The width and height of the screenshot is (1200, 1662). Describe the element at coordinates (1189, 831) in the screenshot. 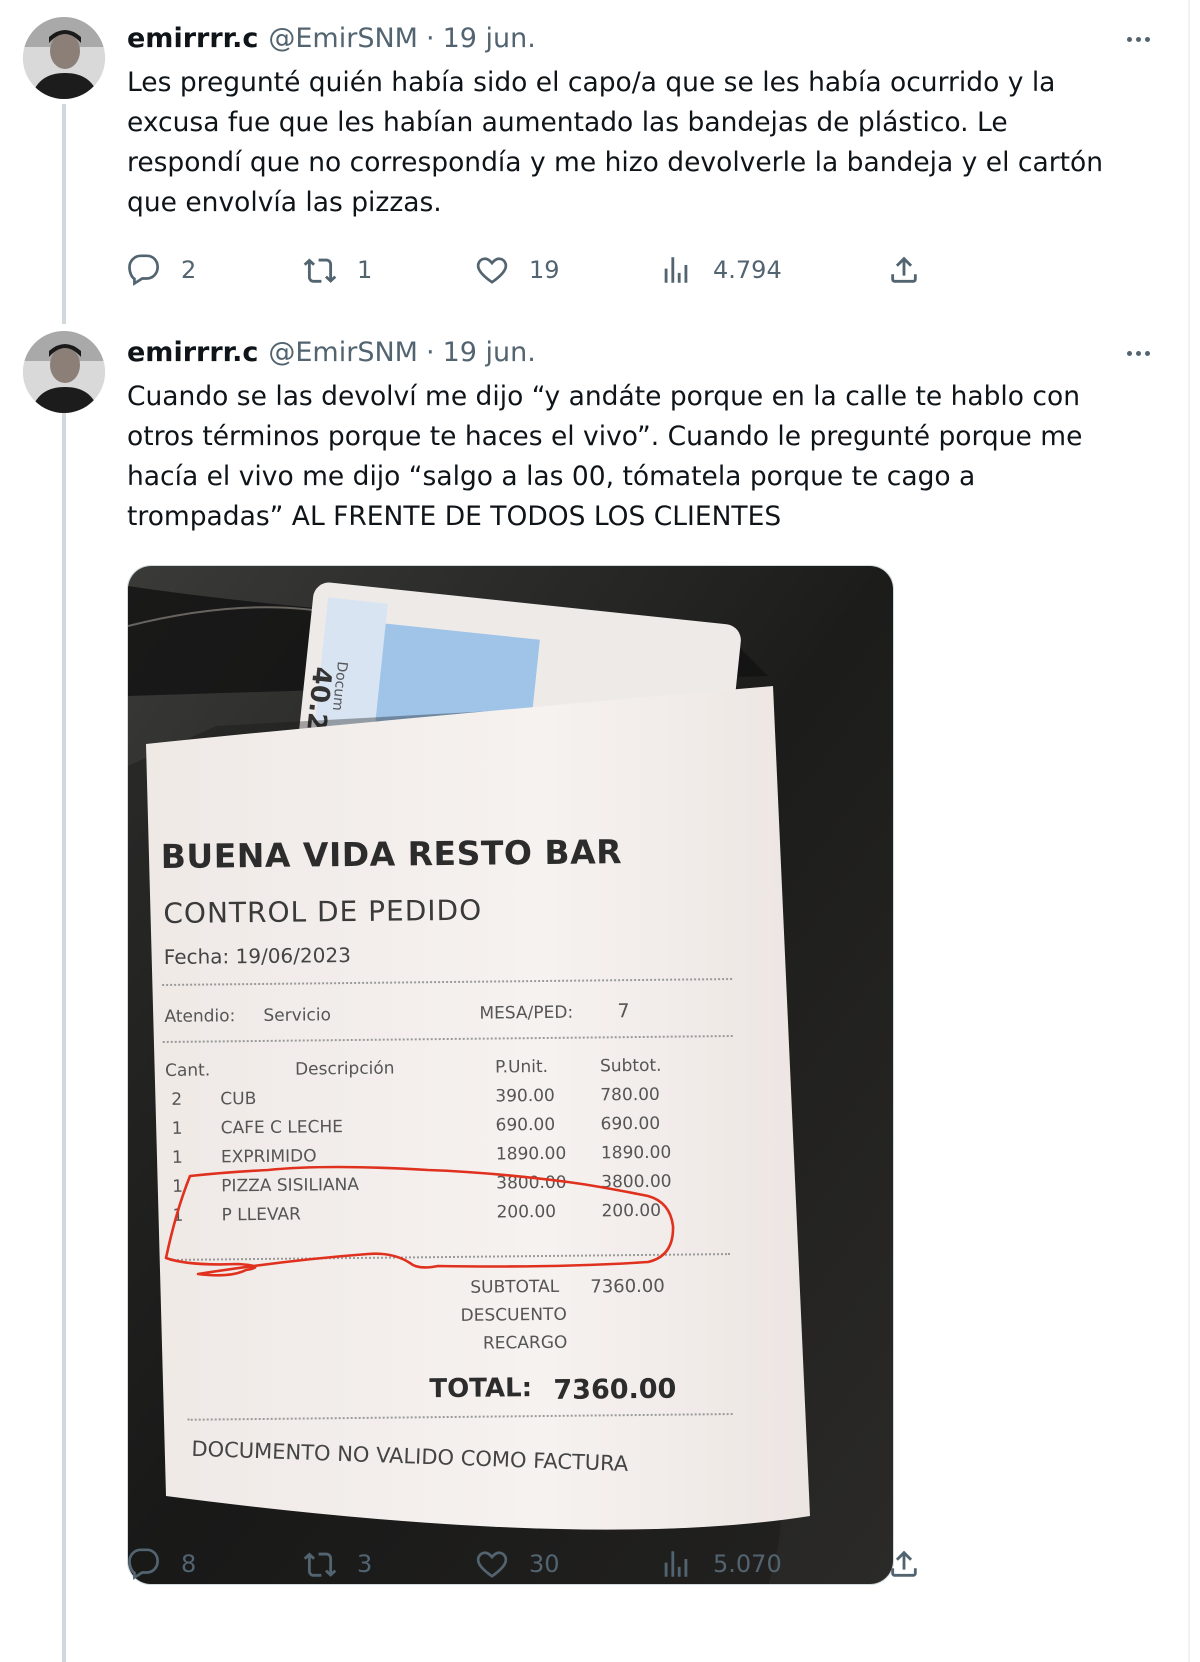

I see `column-border` at that location.